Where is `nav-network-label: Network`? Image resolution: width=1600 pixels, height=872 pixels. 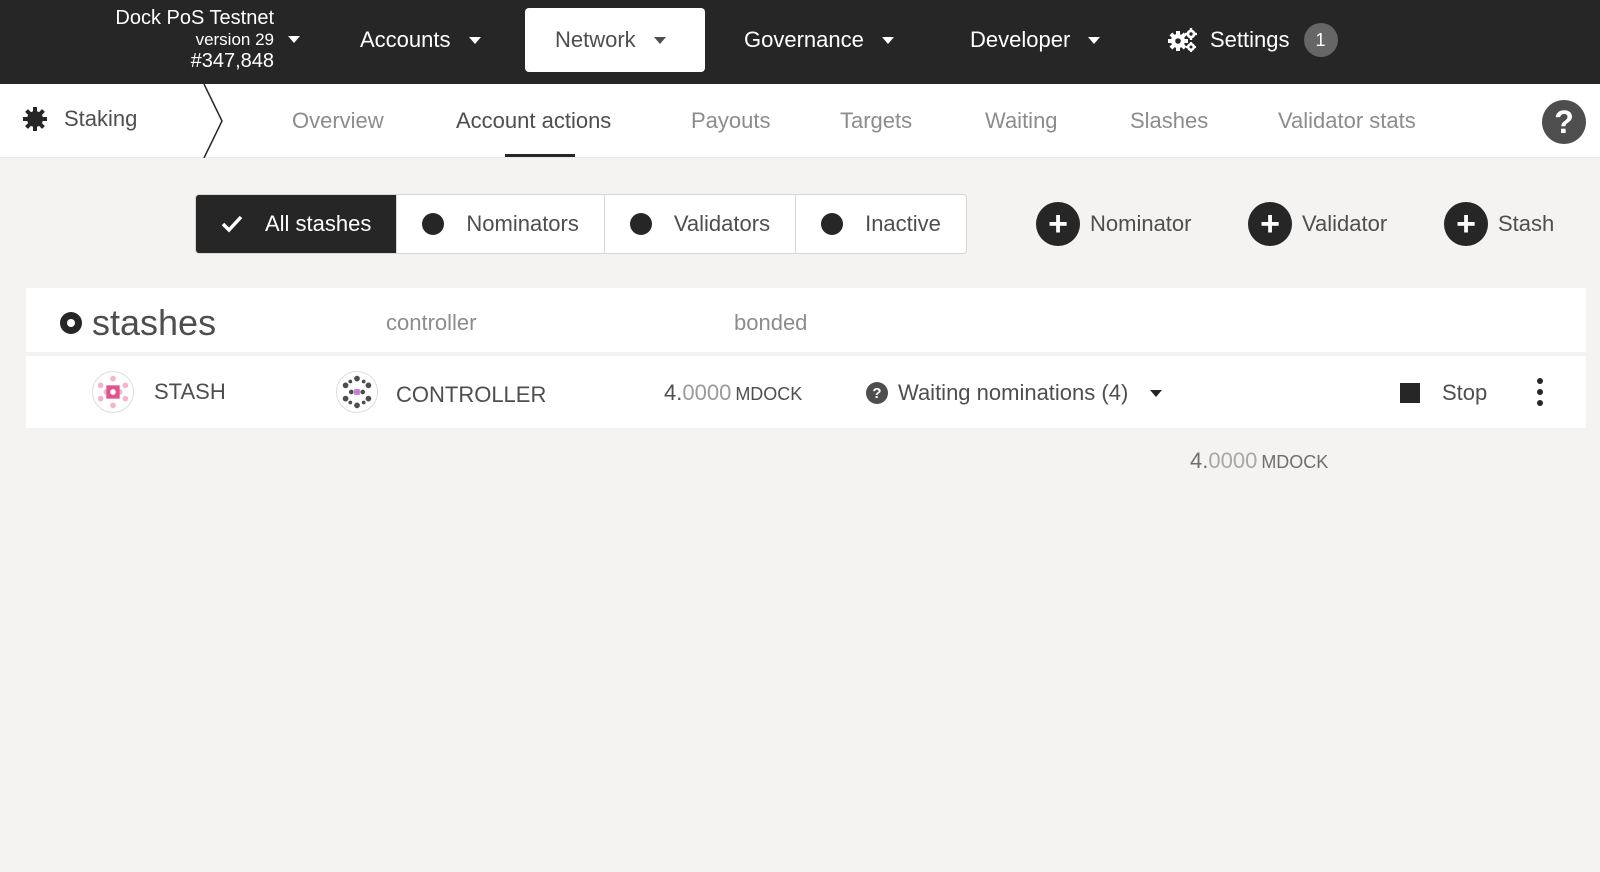
nav-network-label: Network is located at coordinates (595, 39).